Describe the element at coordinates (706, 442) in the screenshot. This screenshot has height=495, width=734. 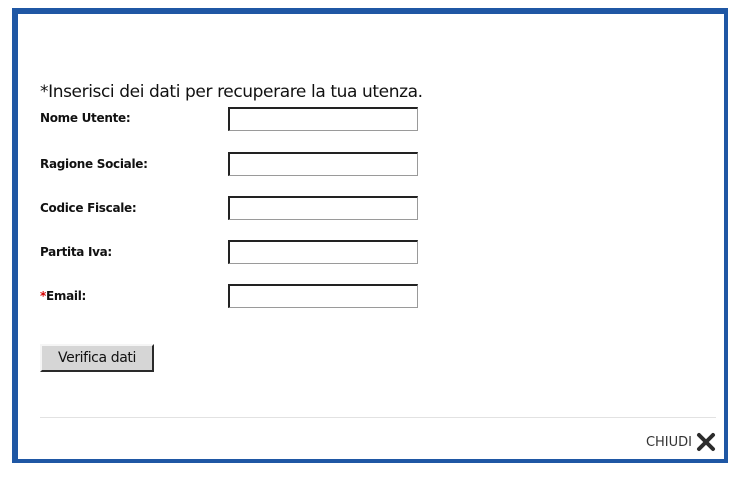
I see `close-icon` at that location.